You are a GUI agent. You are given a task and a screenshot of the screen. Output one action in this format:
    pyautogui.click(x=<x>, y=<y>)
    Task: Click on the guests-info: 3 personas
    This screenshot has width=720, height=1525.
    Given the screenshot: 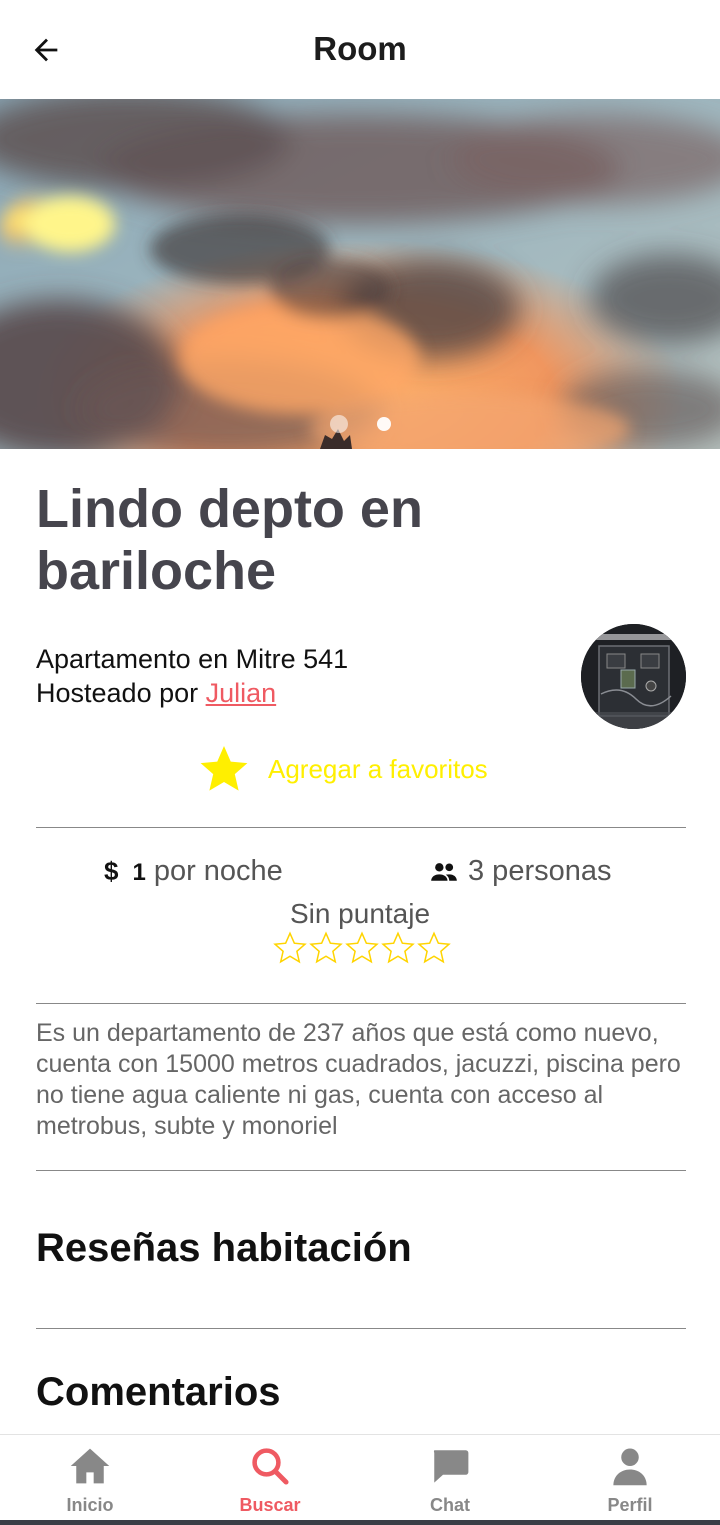 What is the action you would take?
    pyautogui.click(x=521, y=871)
    